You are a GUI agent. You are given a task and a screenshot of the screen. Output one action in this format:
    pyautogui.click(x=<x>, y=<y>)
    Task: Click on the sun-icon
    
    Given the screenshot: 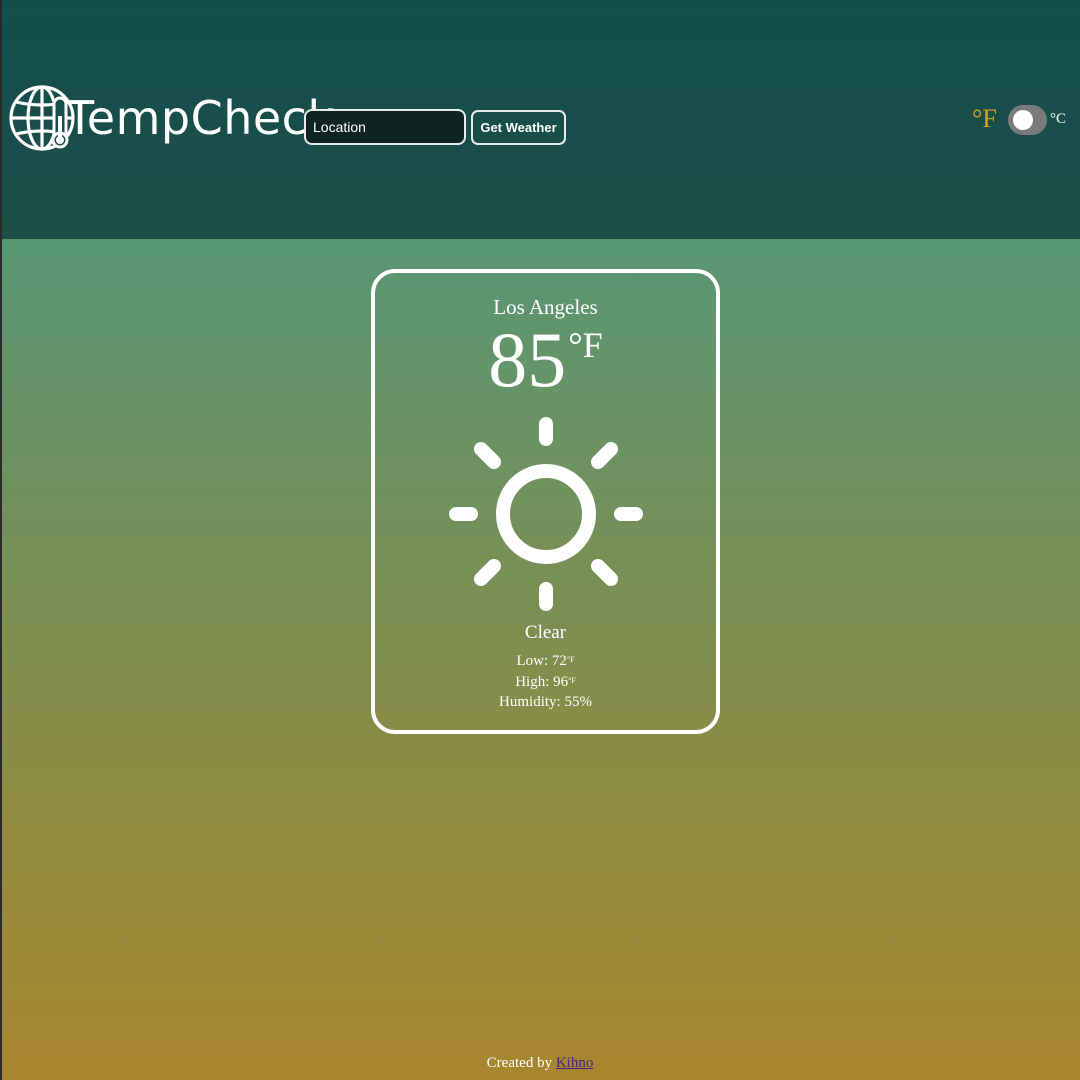 What is the action you would take?
    pyautogui.click(x=546, y=514)
    